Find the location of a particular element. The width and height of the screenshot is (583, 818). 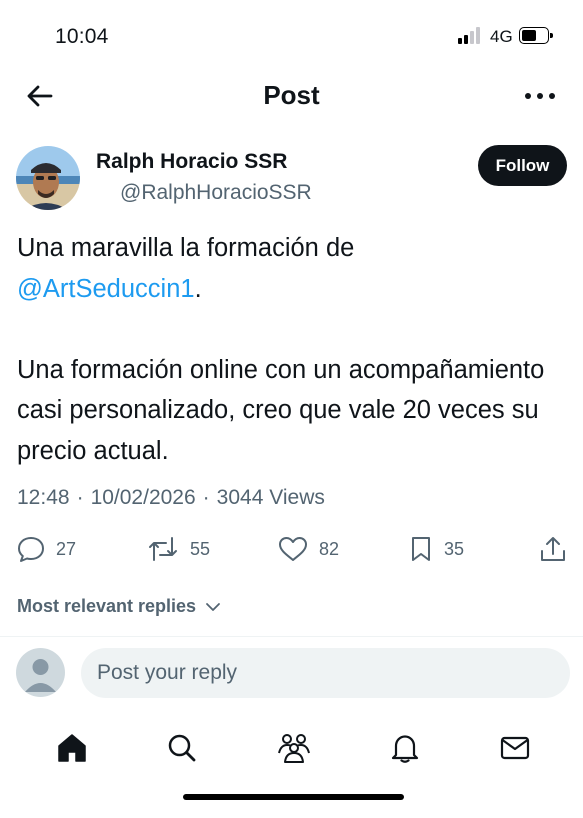

more-horizontal-icon is located at coordinates (540, 96).